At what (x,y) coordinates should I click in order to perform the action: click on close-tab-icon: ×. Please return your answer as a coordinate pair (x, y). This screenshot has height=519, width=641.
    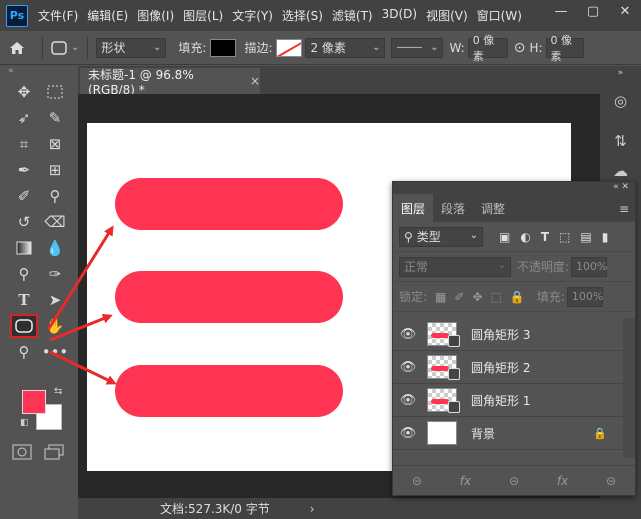
    Looking at the image, I should click on (255, 81).